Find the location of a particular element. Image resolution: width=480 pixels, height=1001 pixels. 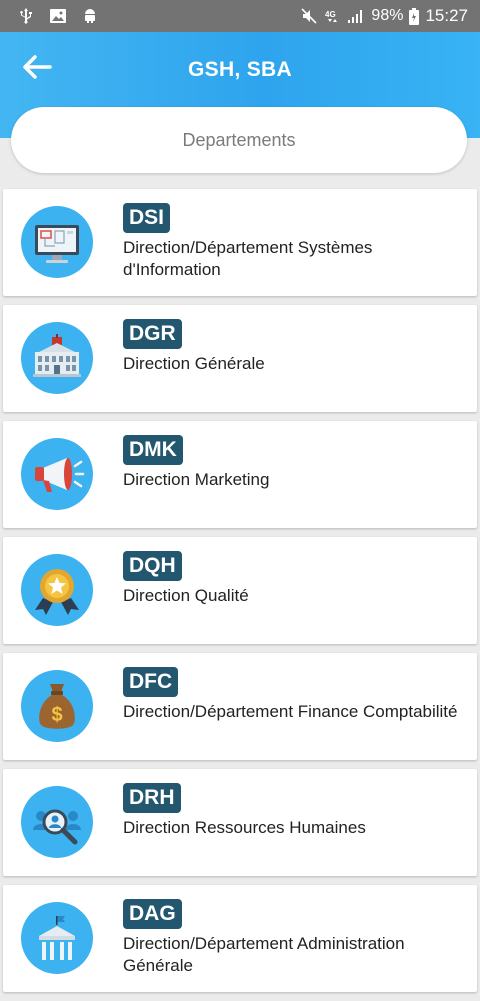

4g-icon: 4G is located at coordinates (332, 16).